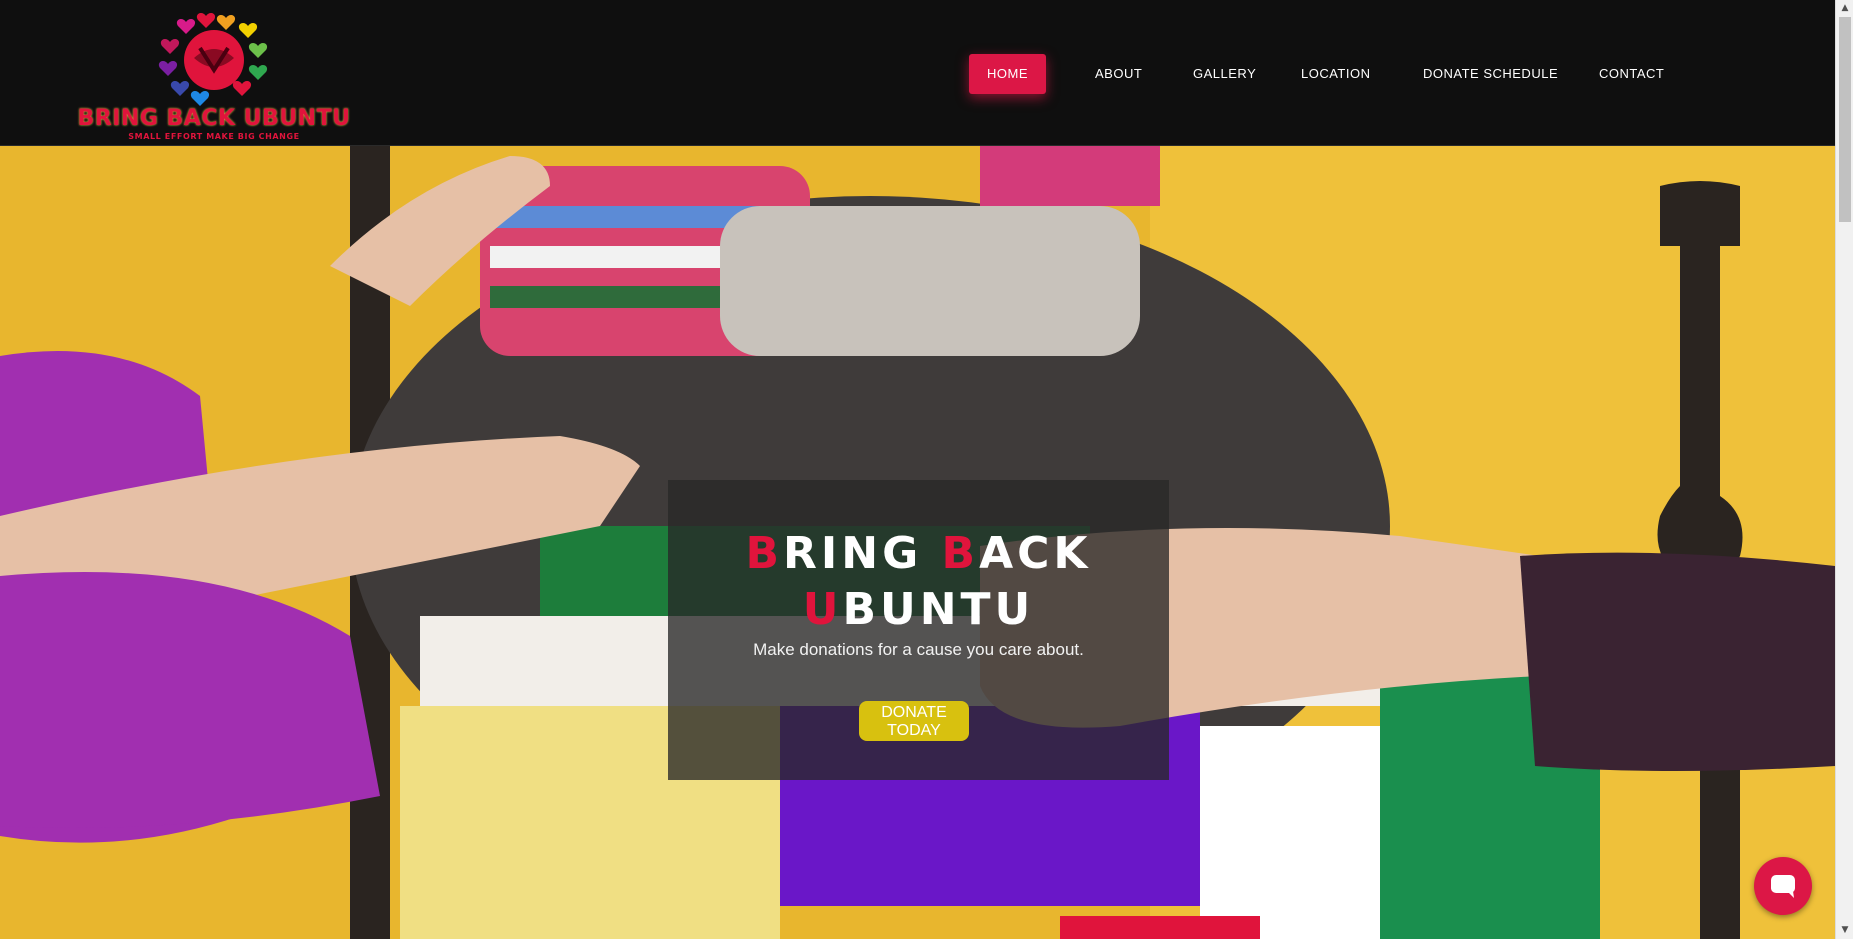 Image resolution: width=1853 pixels, height=939 pixels. What do you see at coordinates (1845, 119) in the screenshot?
I see `scrollbar-thumb` at bounding box center [1845, 119].